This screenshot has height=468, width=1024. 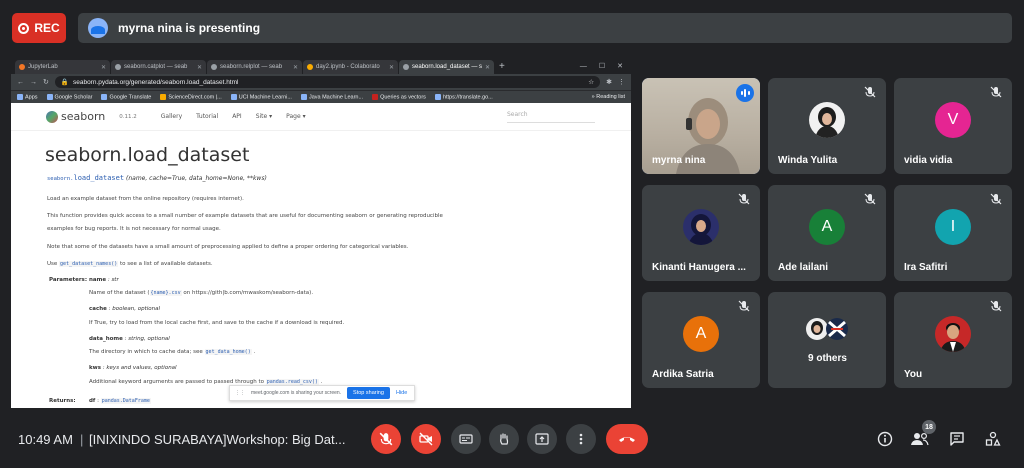 What do you see at coordinates (189, 28) in the screenshot?
I see `presenting-text: myrna nina is presenting` at bounding box center [189, 28].